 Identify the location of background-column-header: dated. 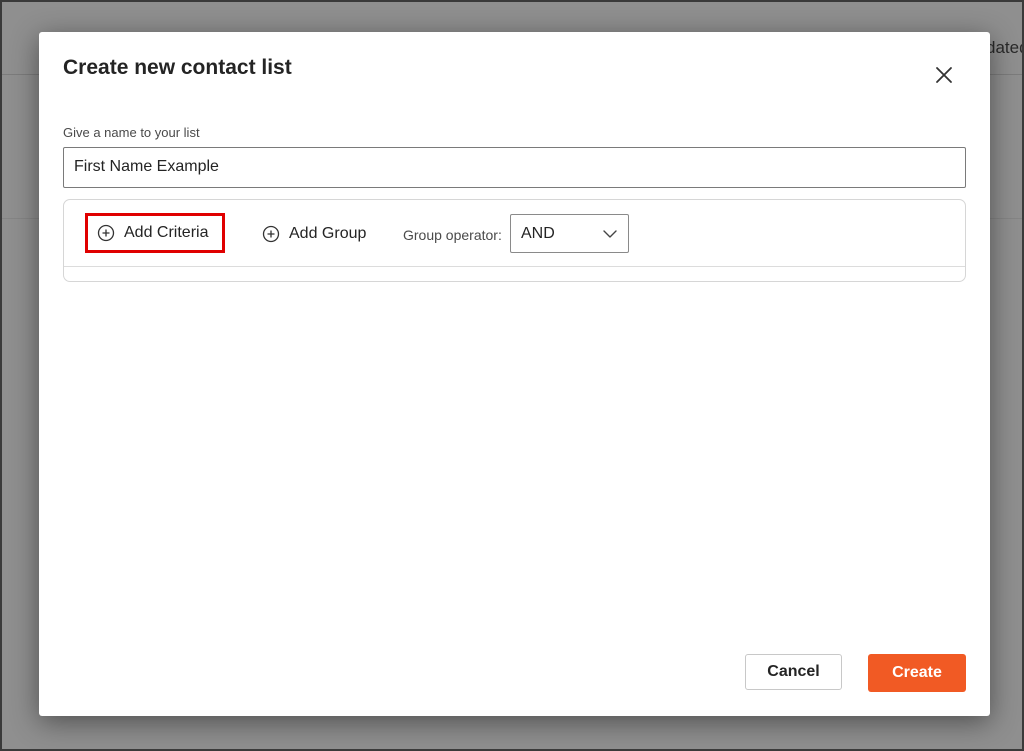
(1004, 47).